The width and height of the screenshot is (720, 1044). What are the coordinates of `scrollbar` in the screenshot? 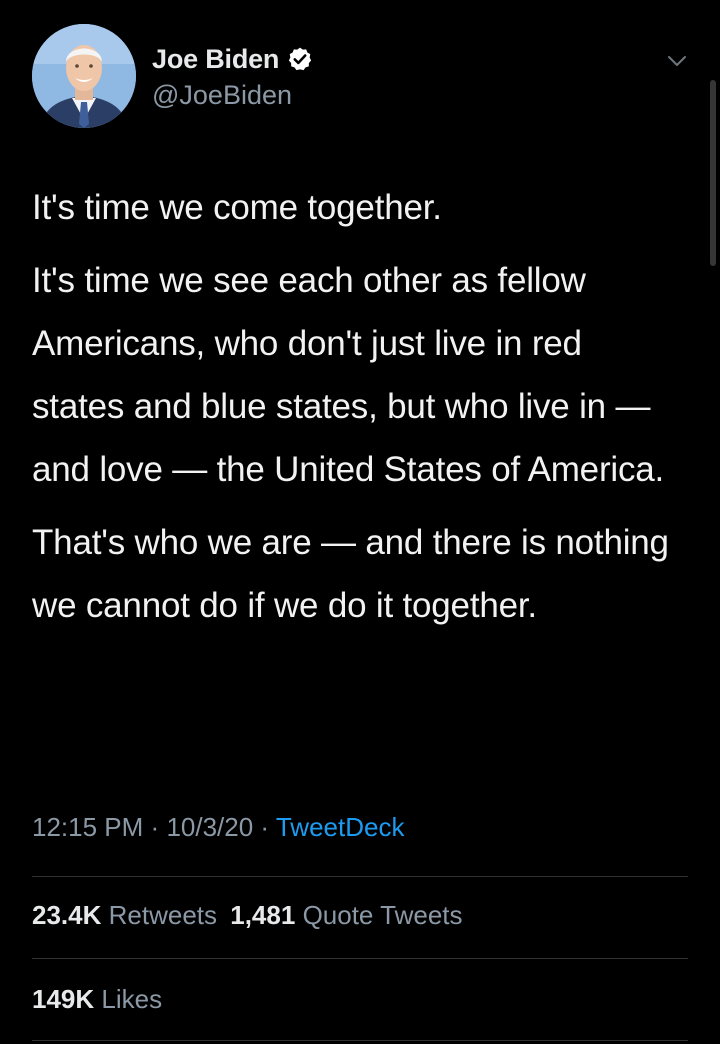 It's located at (713, 173).